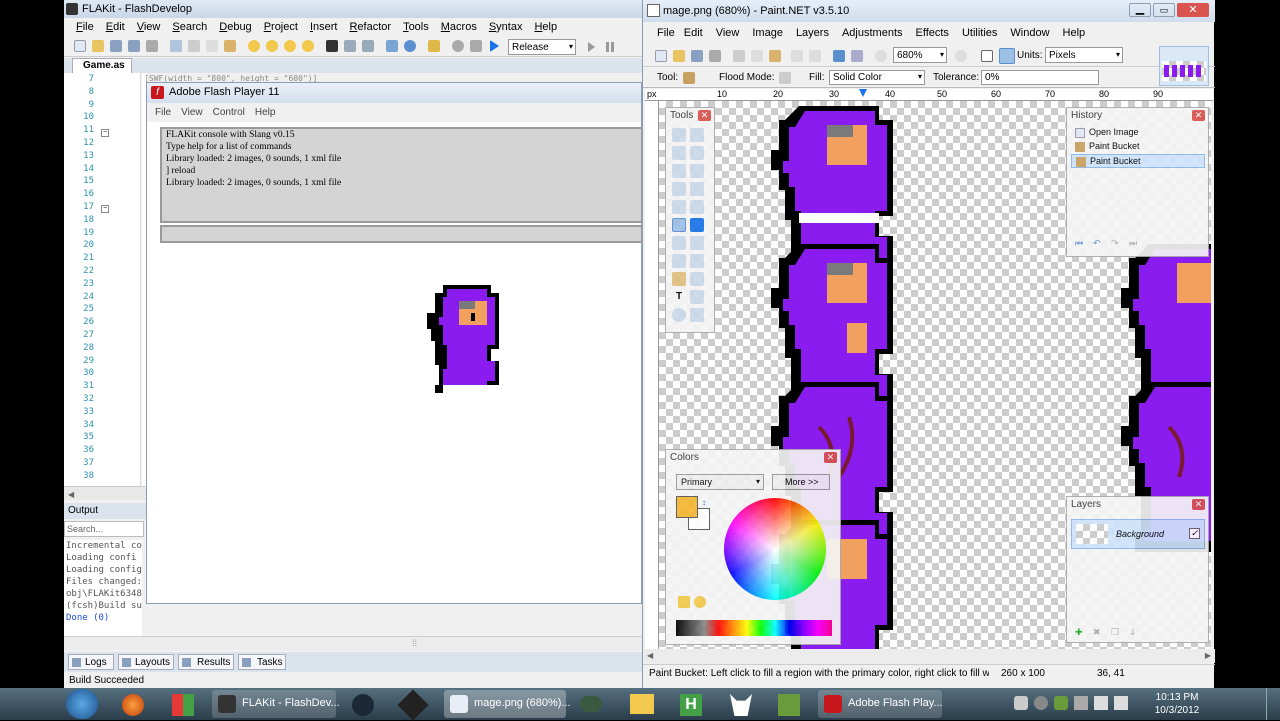  I want to click on flashdevelop-hscrollbar: ⁞⁞, so click(353, 643).